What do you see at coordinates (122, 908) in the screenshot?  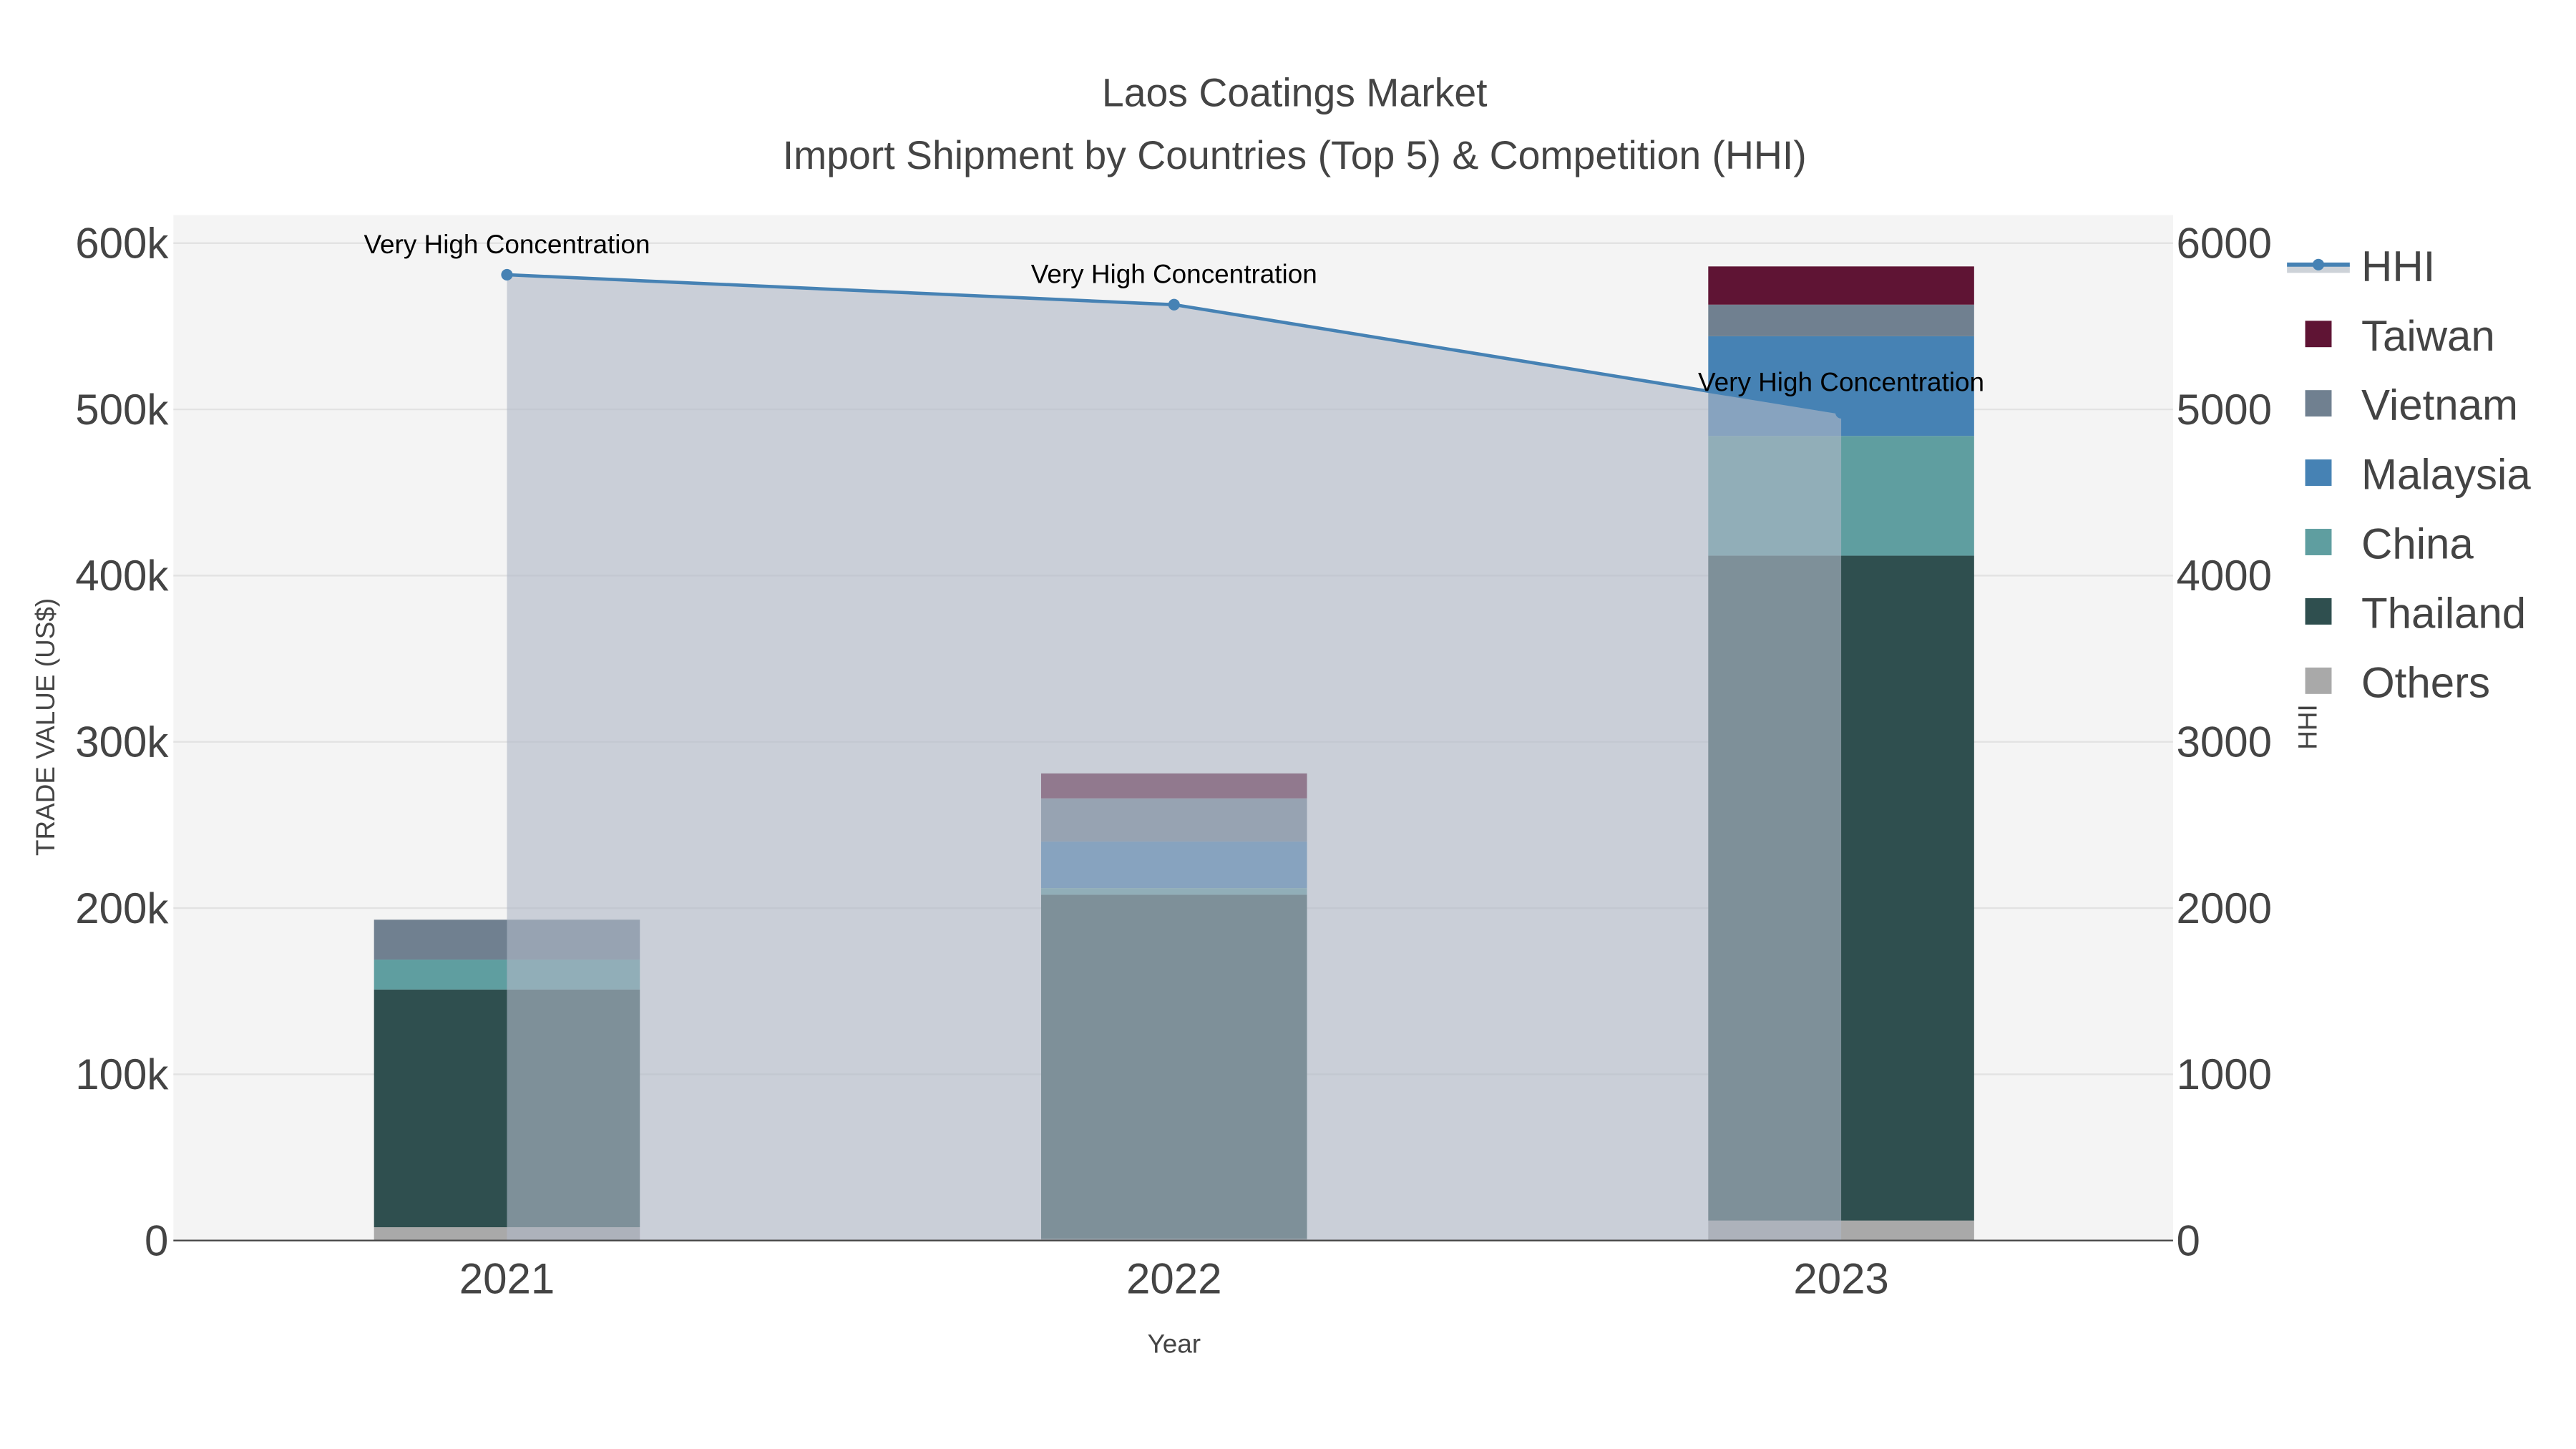 I see `y-tick-label: 200k` at bounding box center [122, 908].